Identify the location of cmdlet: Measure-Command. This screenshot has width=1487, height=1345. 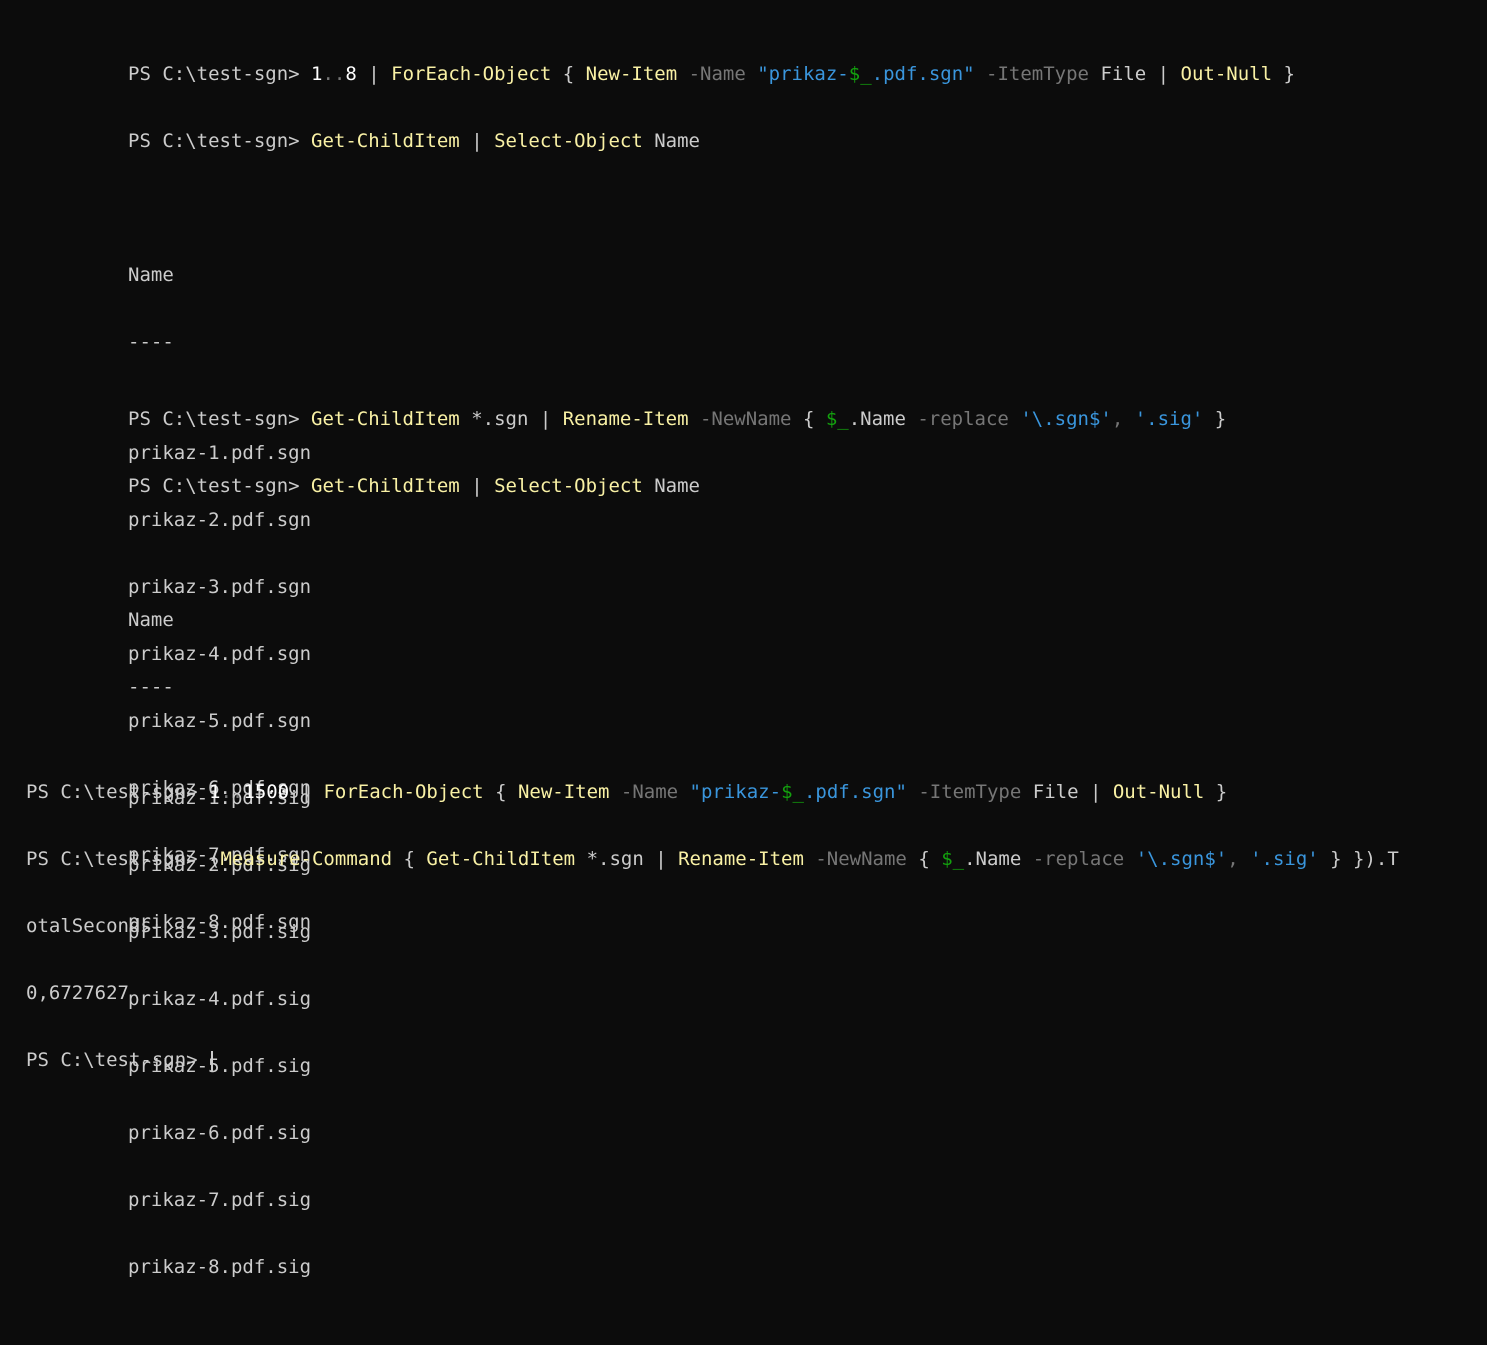
(306, 859).